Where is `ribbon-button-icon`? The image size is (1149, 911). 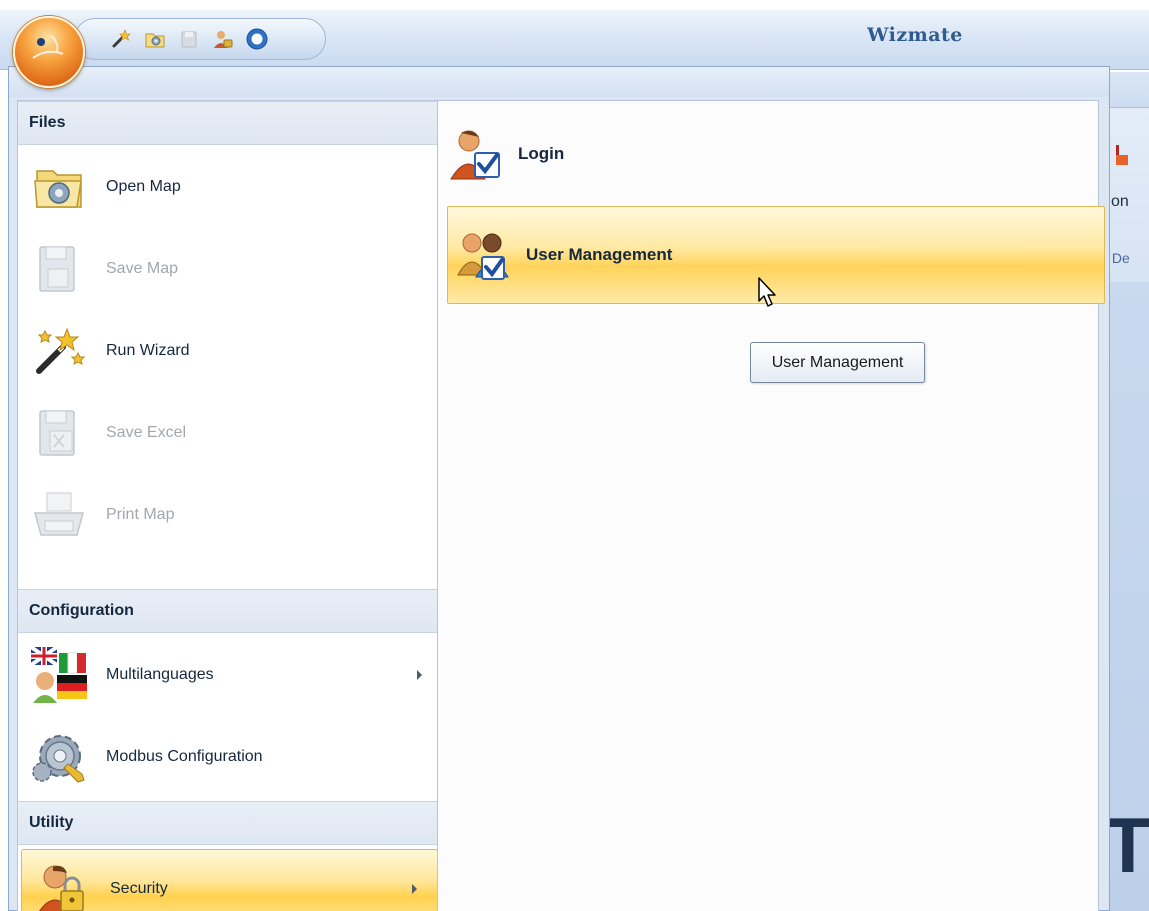 ribbon-button-icon is located at coordinates (1122, 155).